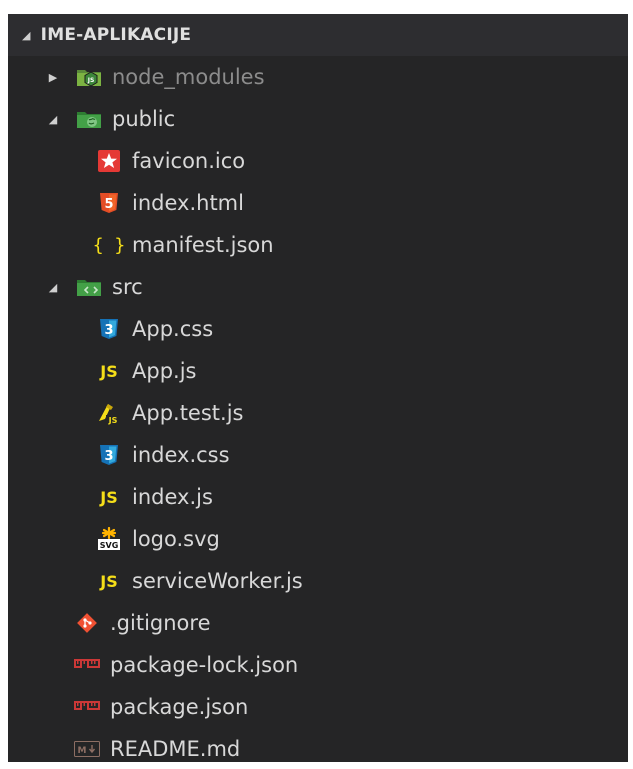 This screenshot has height=769, width=633. Describe the element at coordinates (318, 623) in the screenshot. I see `tree-item-gitignore: .gitignore` at that location.